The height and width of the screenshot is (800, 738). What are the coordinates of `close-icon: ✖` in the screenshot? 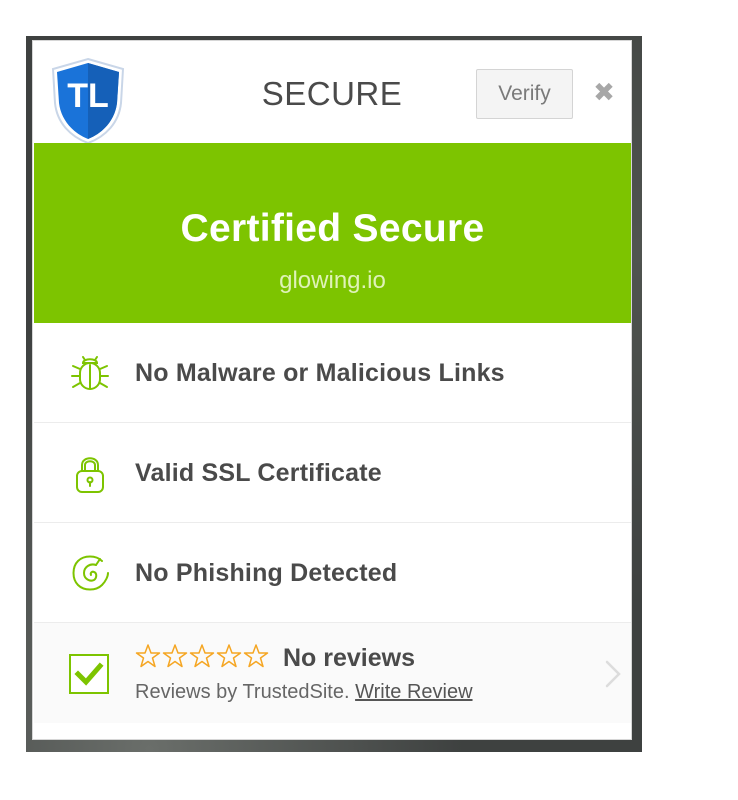 It's located at (604, 92).